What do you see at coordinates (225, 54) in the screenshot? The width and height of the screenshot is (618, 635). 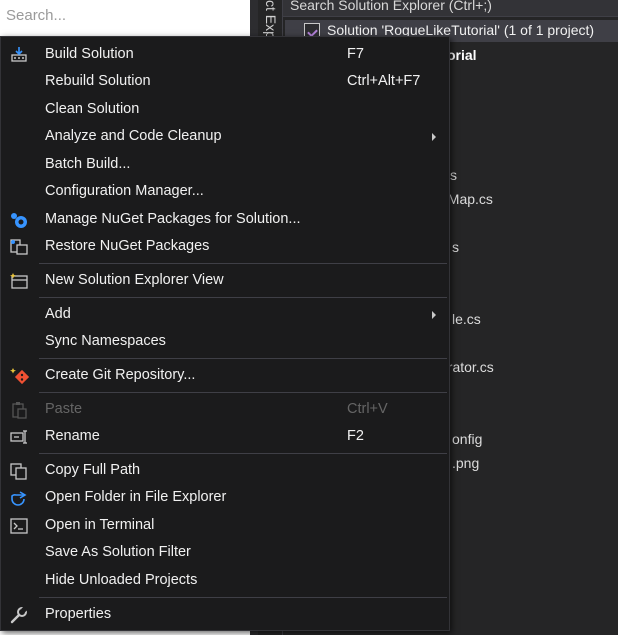 I see `menu-item-build-solution: Build Solution F7` at bounding box center [225, 54].